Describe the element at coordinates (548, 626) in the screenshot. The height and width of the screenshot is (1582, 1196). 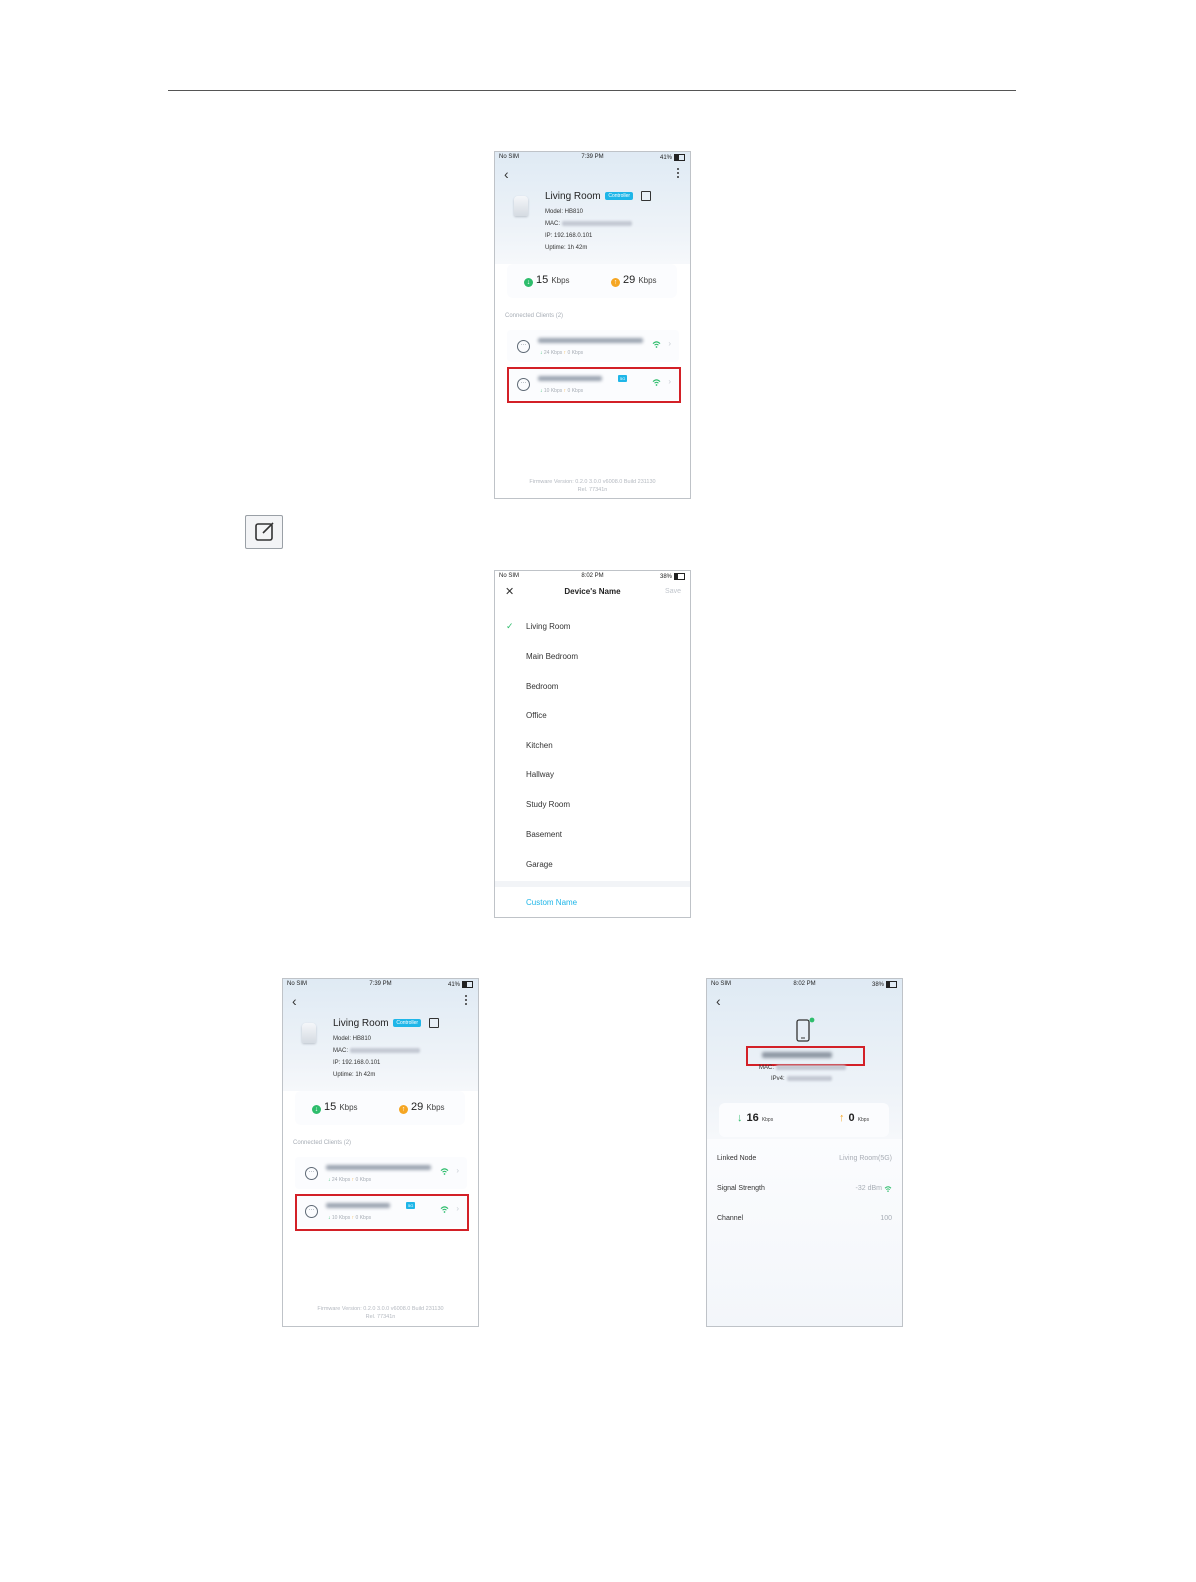
I see `option-living-room: Living Room` at that location.